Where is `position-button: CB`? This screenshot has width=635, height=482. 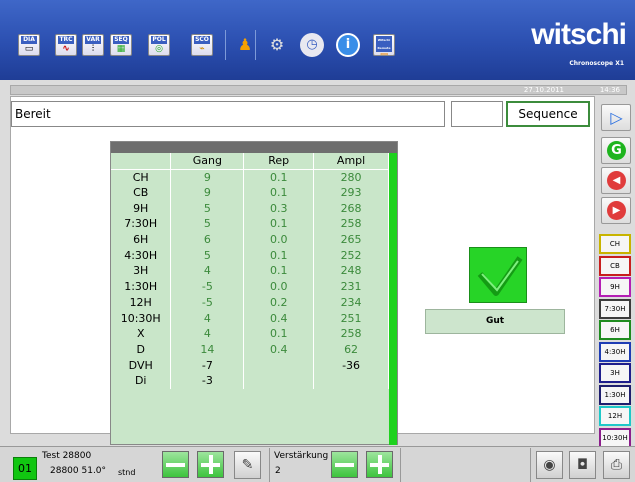 position-button: CB is located at coordinates (615, 265).